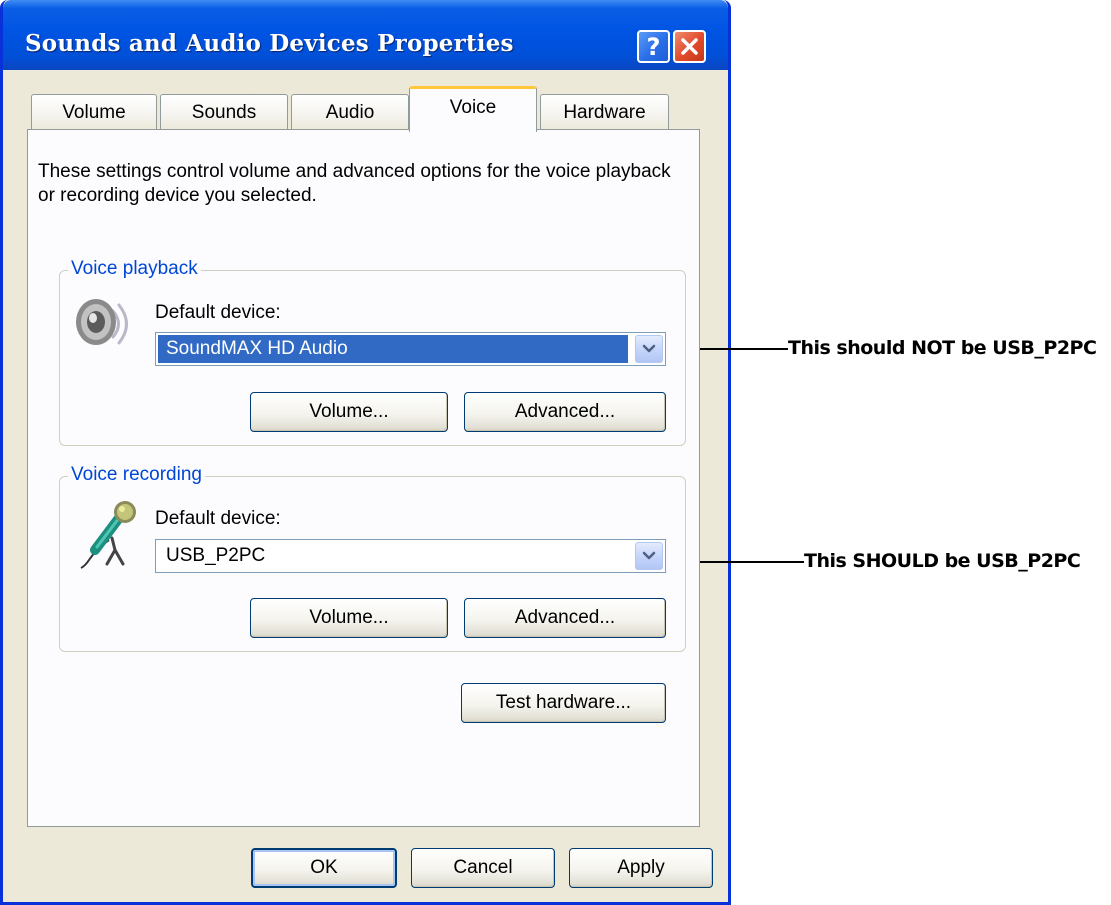 The width and height of the screenshot is (1111, 905). Describe the element at coordinates (393, 349) in the screenshot. I see `playback-device-value: SoundMAX HD Audio` at that location.